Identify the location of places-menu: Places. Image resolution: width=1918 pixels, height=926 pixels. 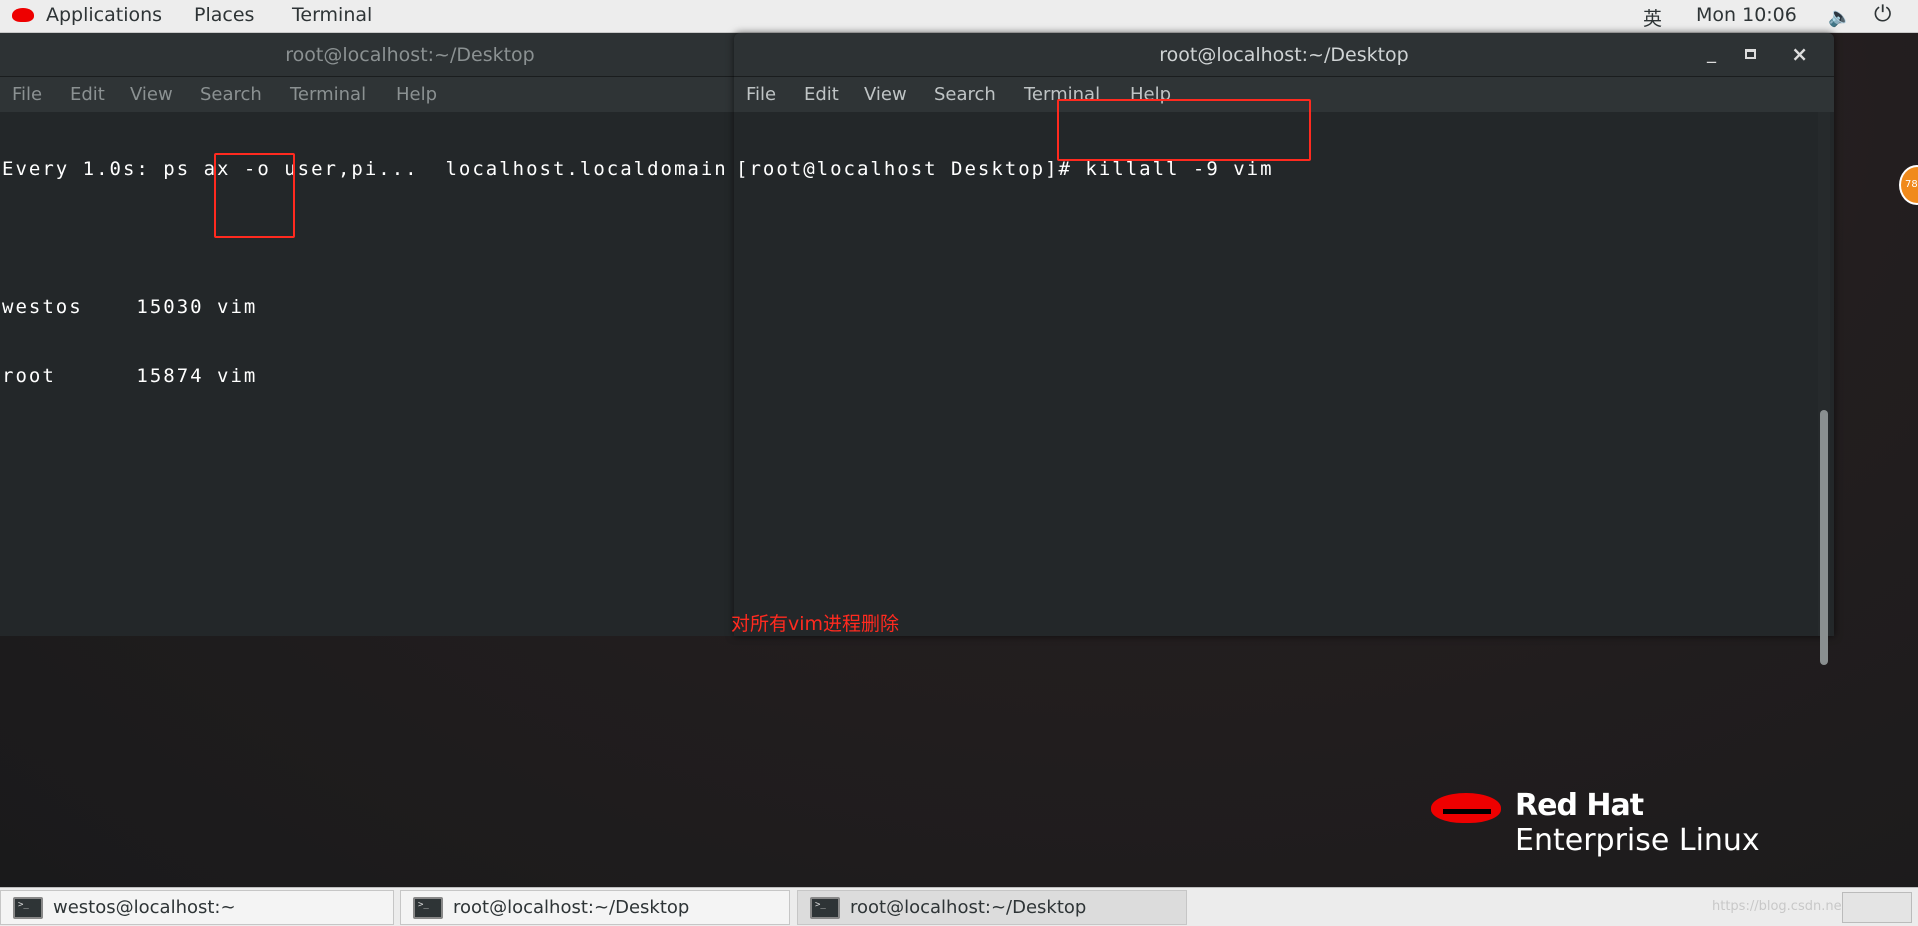
(224, 15).